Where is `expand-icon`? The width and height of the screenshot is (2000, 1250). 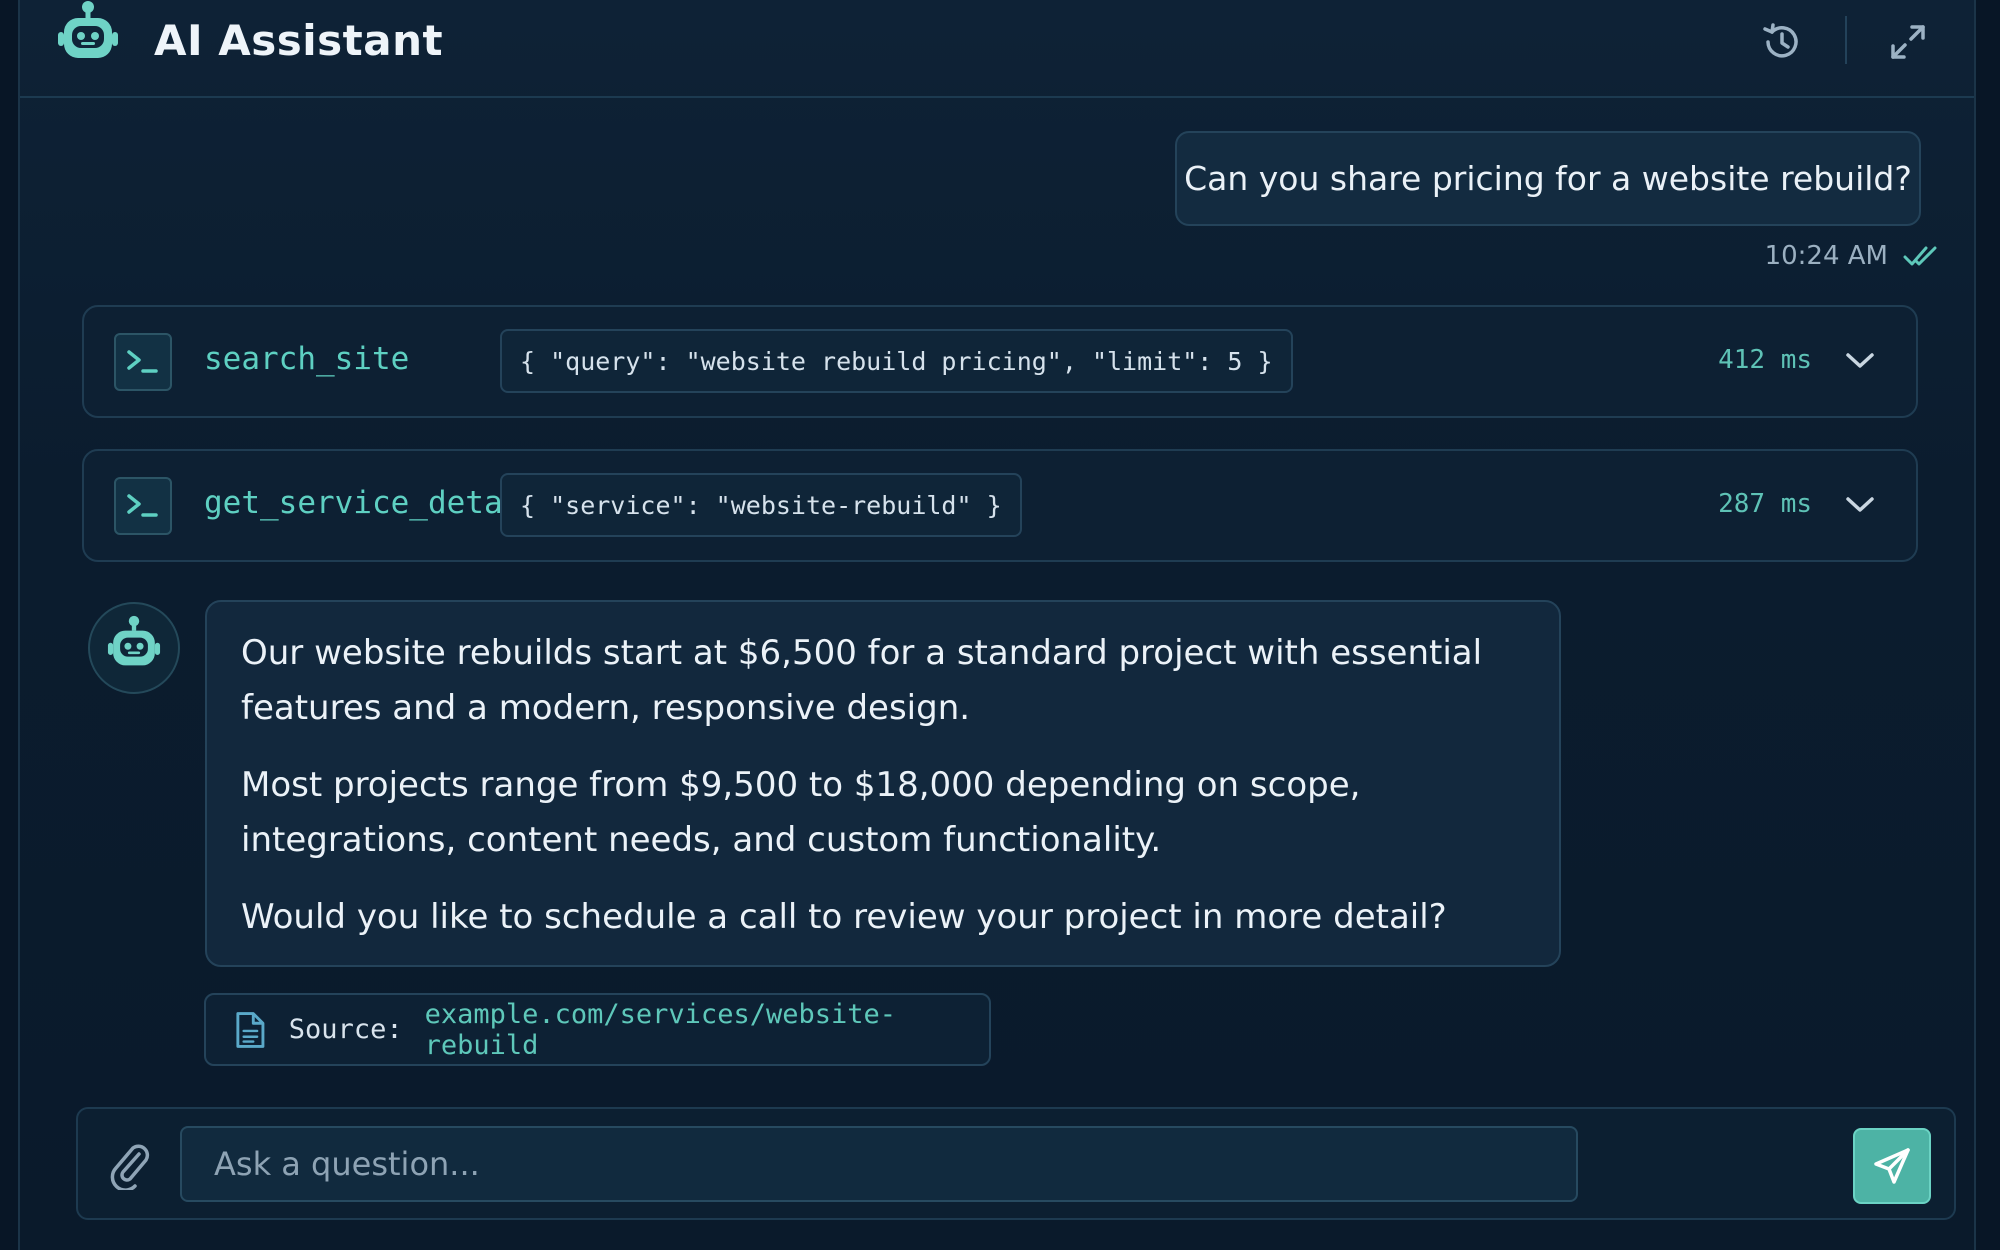
expand-icon is located at coordinates (1908, 42).